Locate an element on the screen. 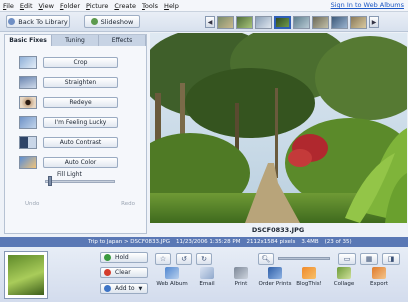 Image resolution: width=408 pixels, height=302 pixels. fill-light-slider is located at coordinates (80, 181).